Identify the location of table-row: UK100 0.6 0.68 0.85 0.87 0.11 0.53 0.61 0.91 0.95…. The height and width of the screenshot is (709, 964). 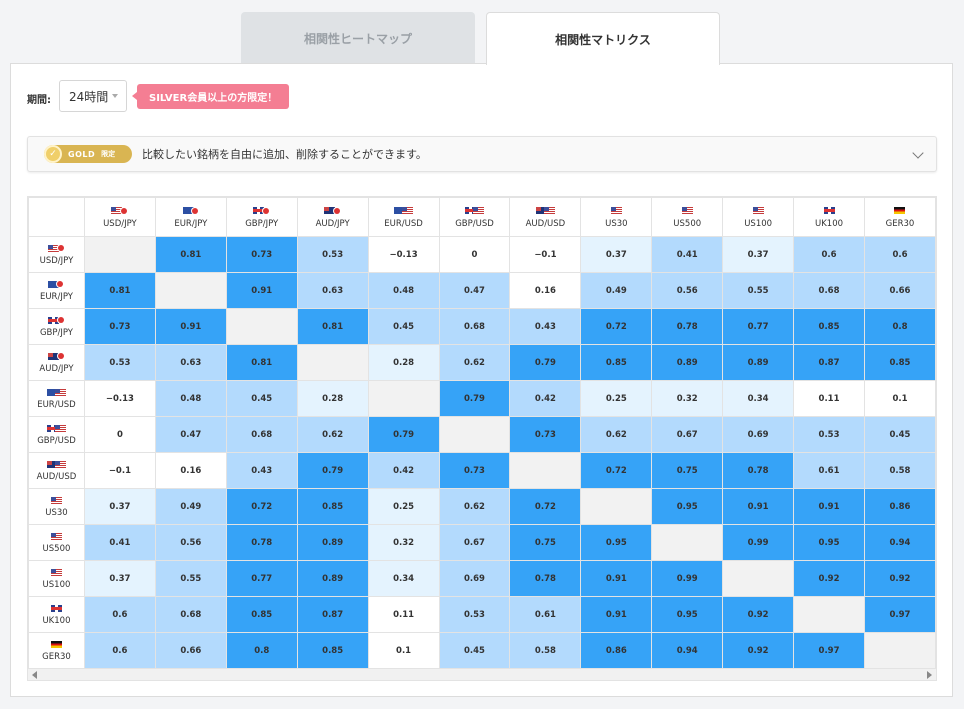
(482, 614).